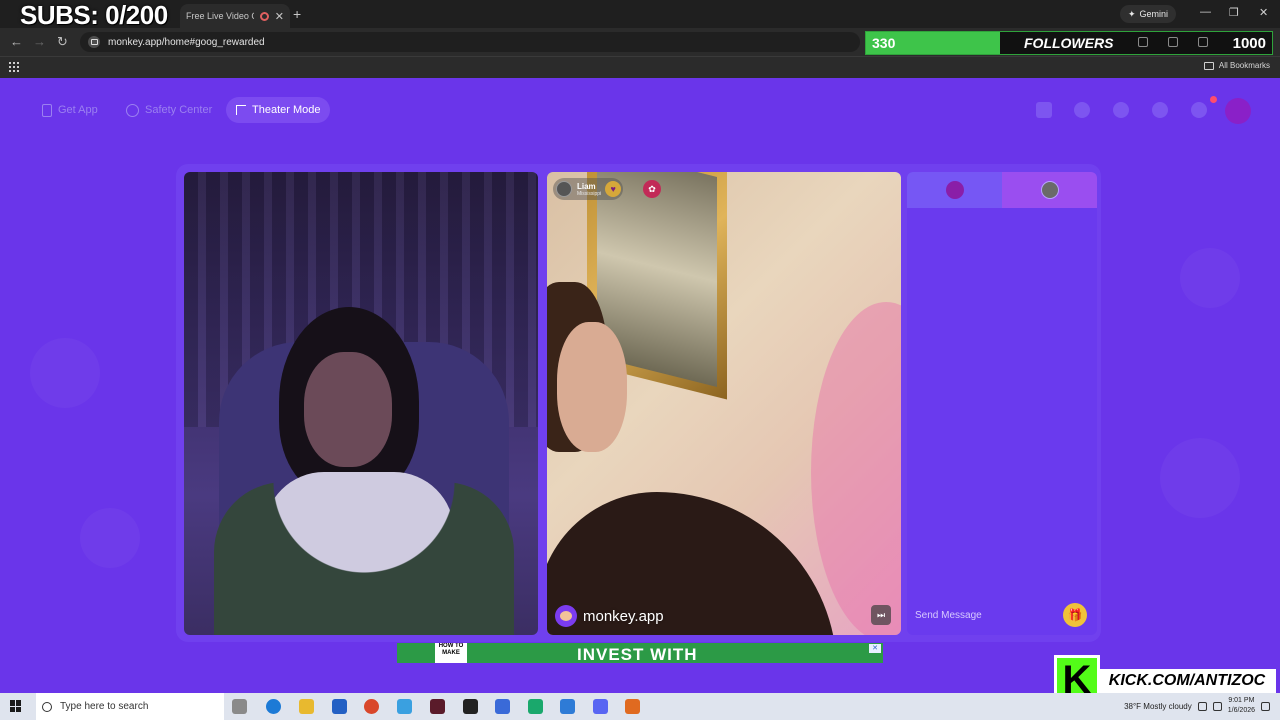  Describe the element at coordinates (1121, 110) in the screenshot. I see `friends-icon` at that location.